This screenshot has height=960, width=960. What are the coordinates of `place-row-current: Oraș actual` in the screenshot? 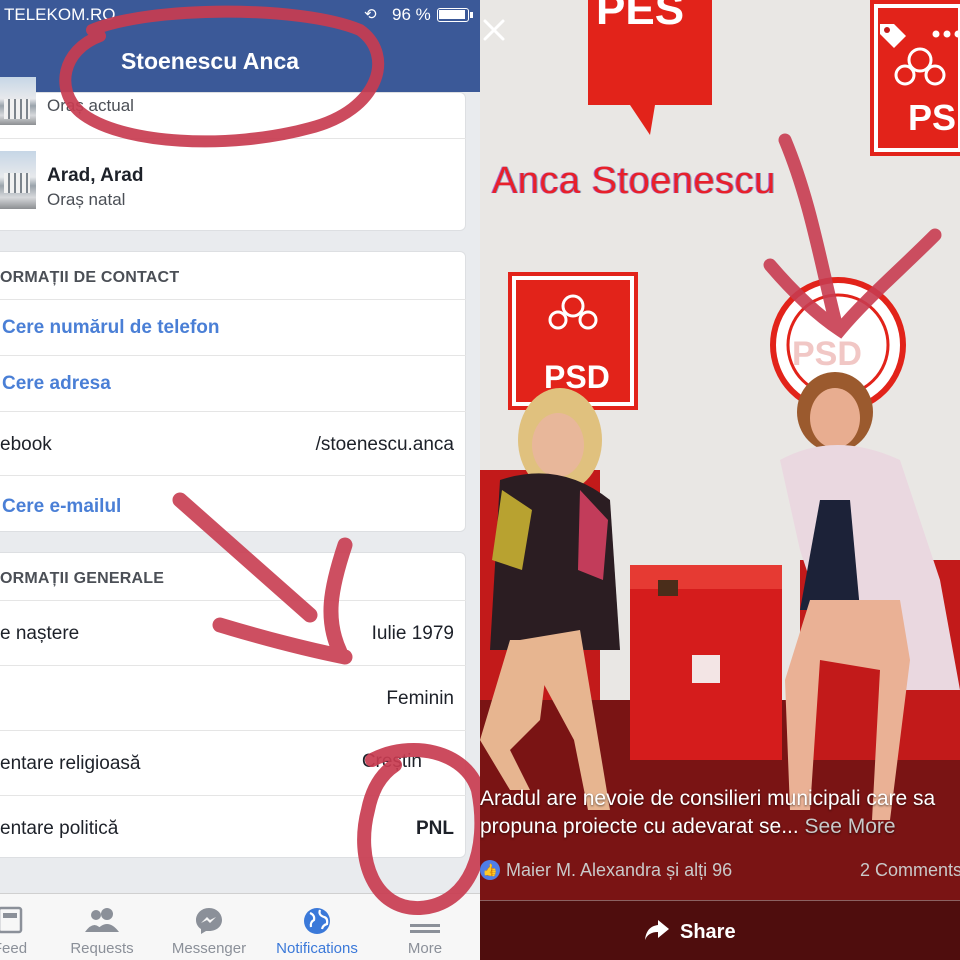 It's located at (233, 107).